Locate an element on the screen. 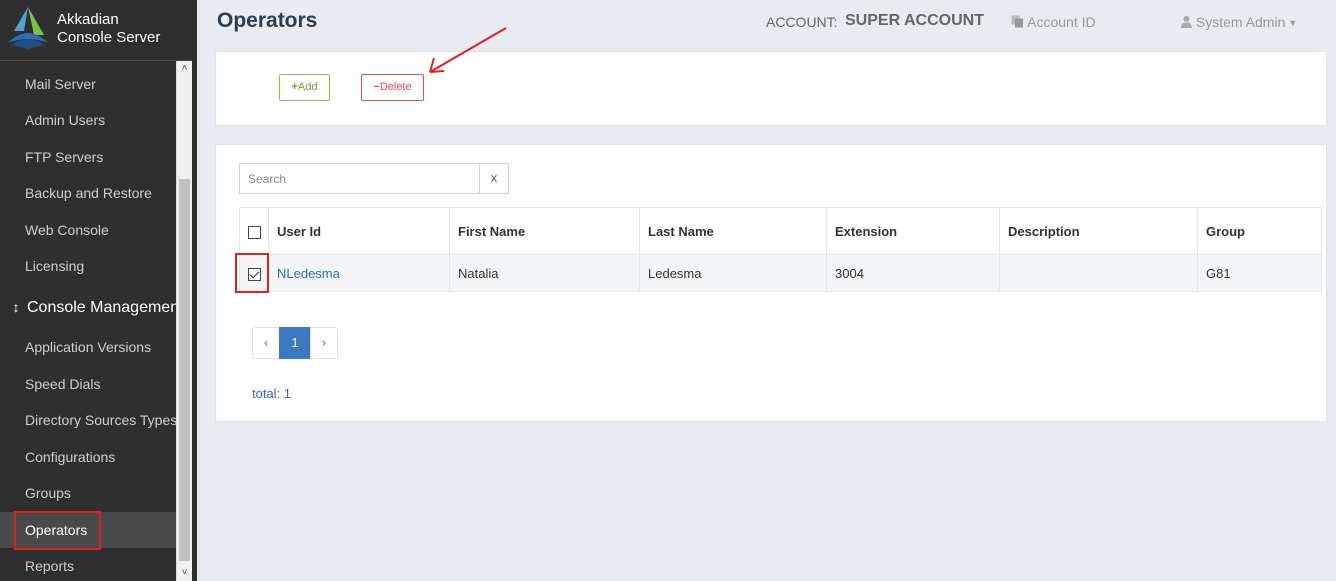 The height and width of the screenshot is (581, 1336). user-icon is located at coordinates (1186, 22).